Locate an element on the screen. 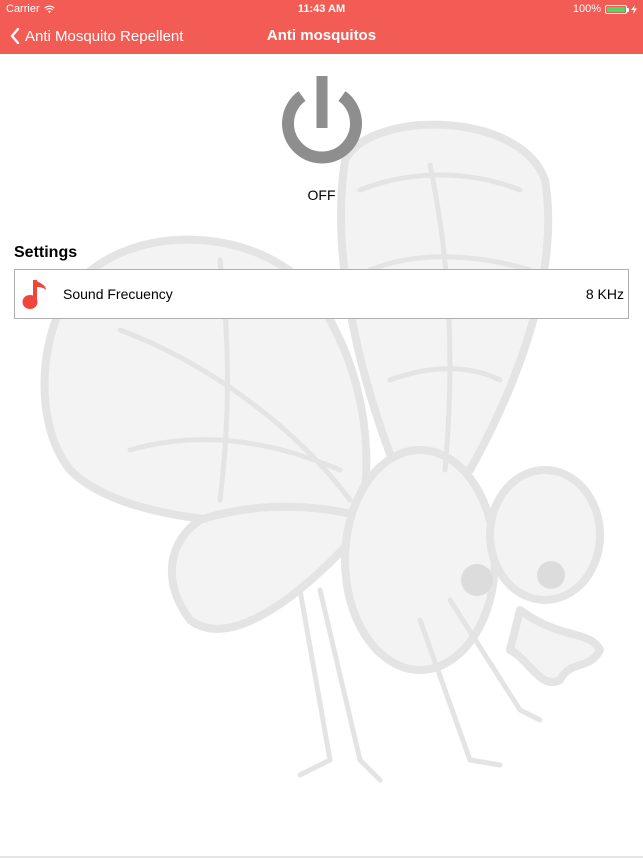 The height and width of the screenshot is (858, 643). setting-value: 8 KHz is located at coordinates (604, 294).